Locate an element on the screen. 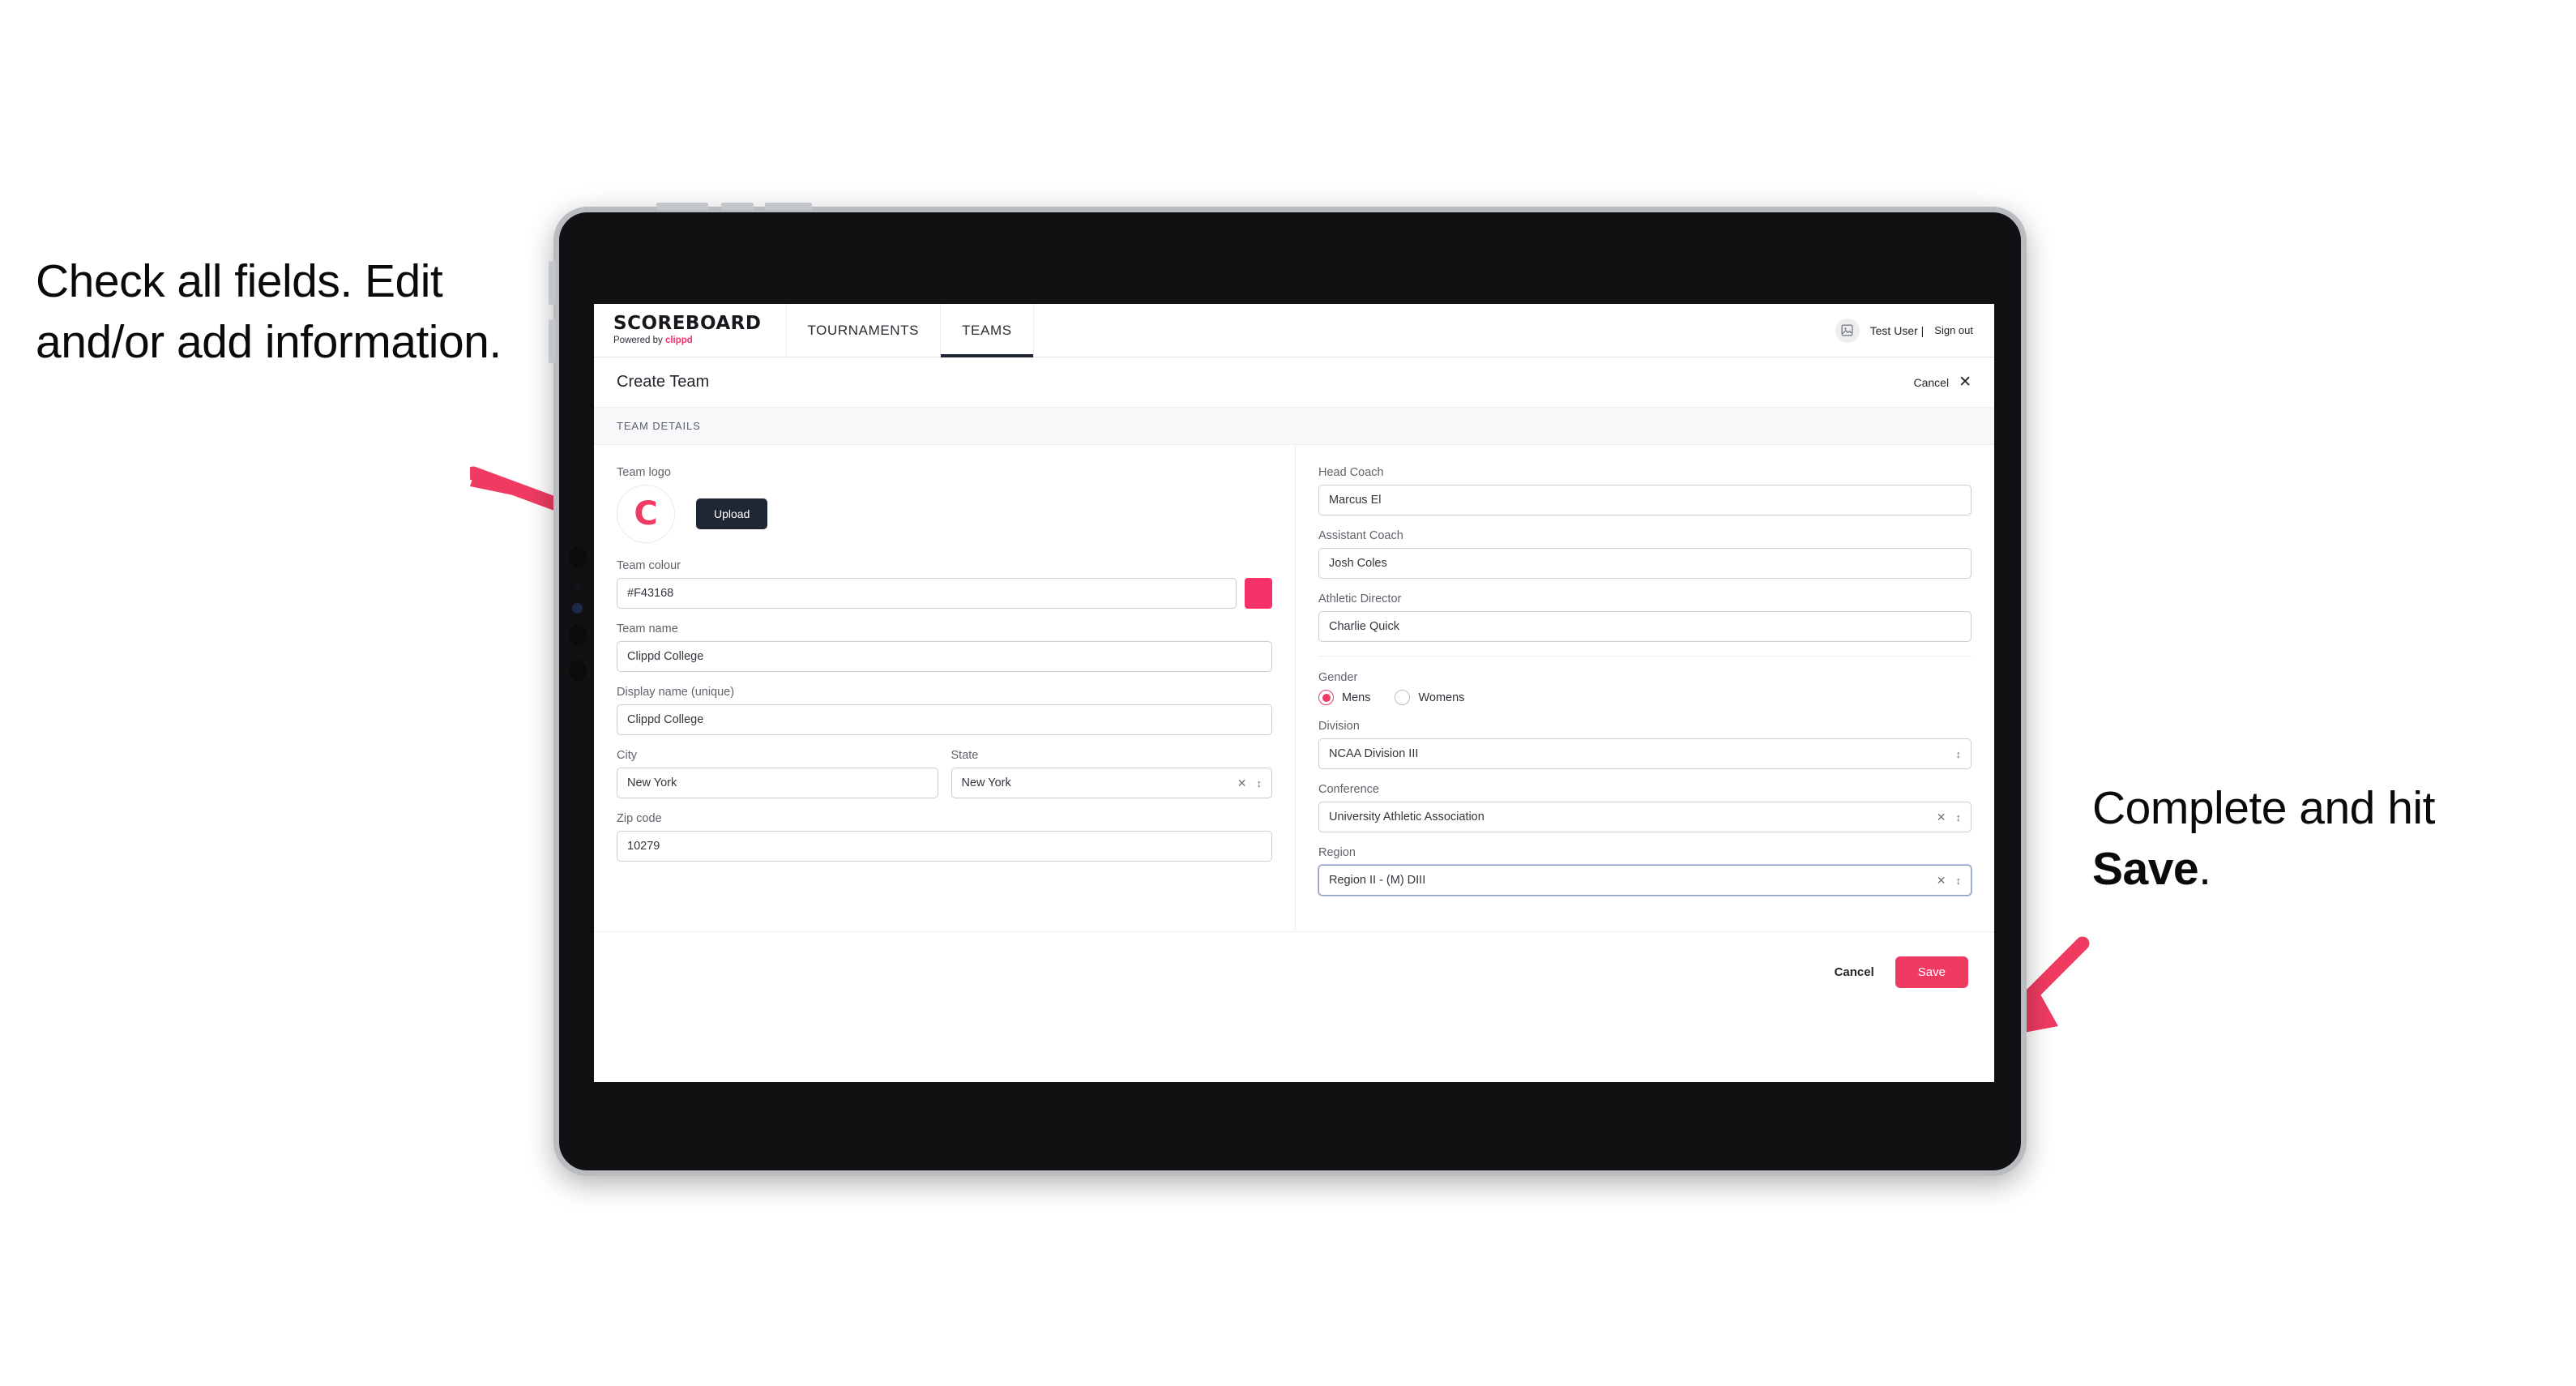 The image size is (2576, 1386). zip-code-input: 10279 is located at coordinates (944, 847).